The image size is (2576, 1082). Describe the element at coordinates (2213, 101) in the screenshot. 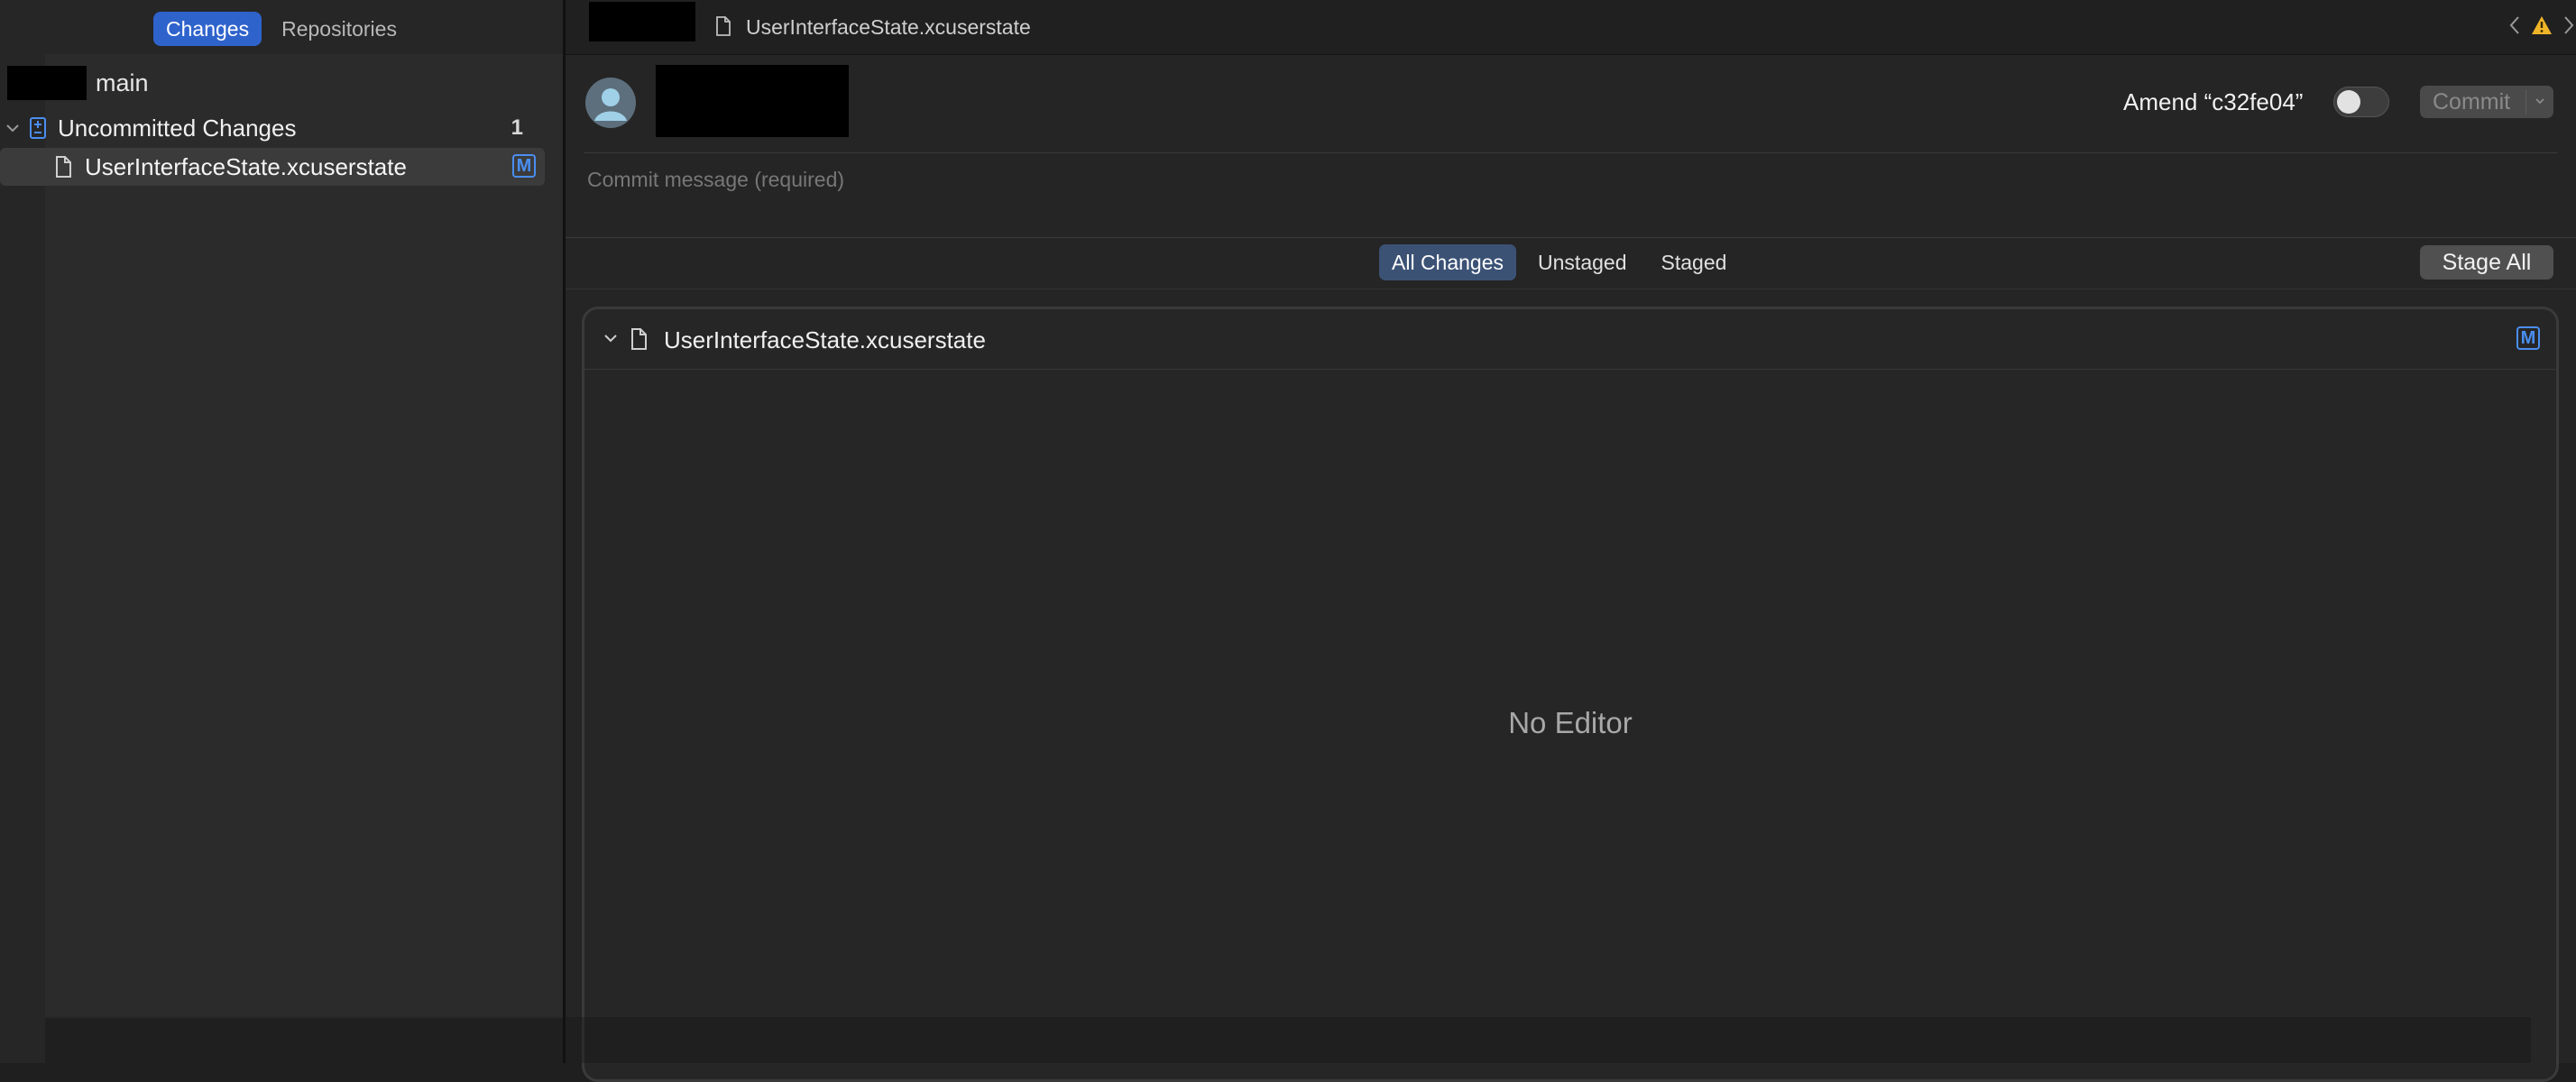

I see `amend-label: Amend “c32fe04”` at that location.